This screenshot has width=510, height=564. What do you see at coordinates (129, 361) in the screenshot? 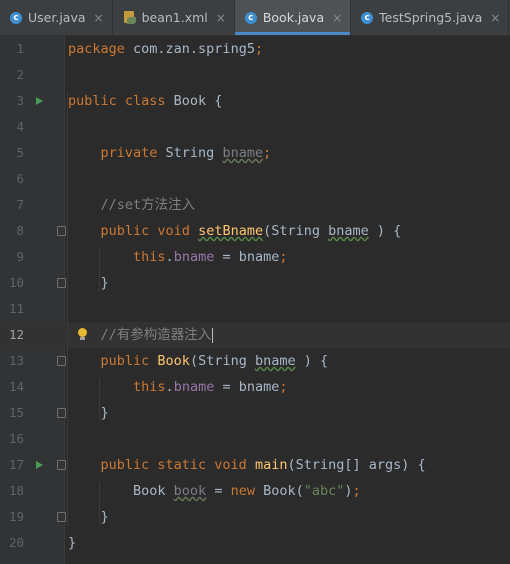
I see `code-token: public` at bounding box center [129, 361].